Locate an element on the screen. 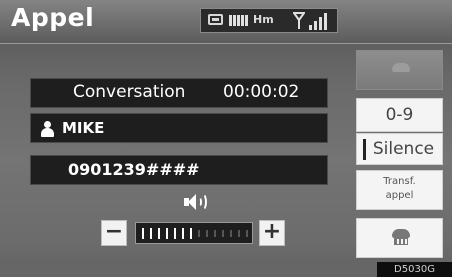  caller-bar: MIKE is located at coordinates (179, 128).